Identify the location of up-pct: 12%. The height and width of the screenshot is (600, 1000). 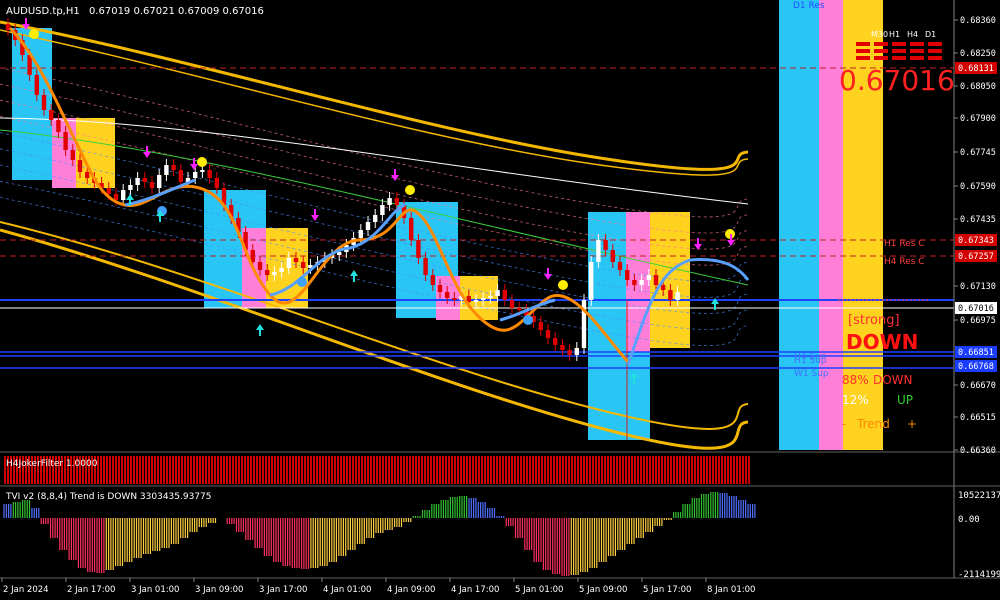
(855, 400).